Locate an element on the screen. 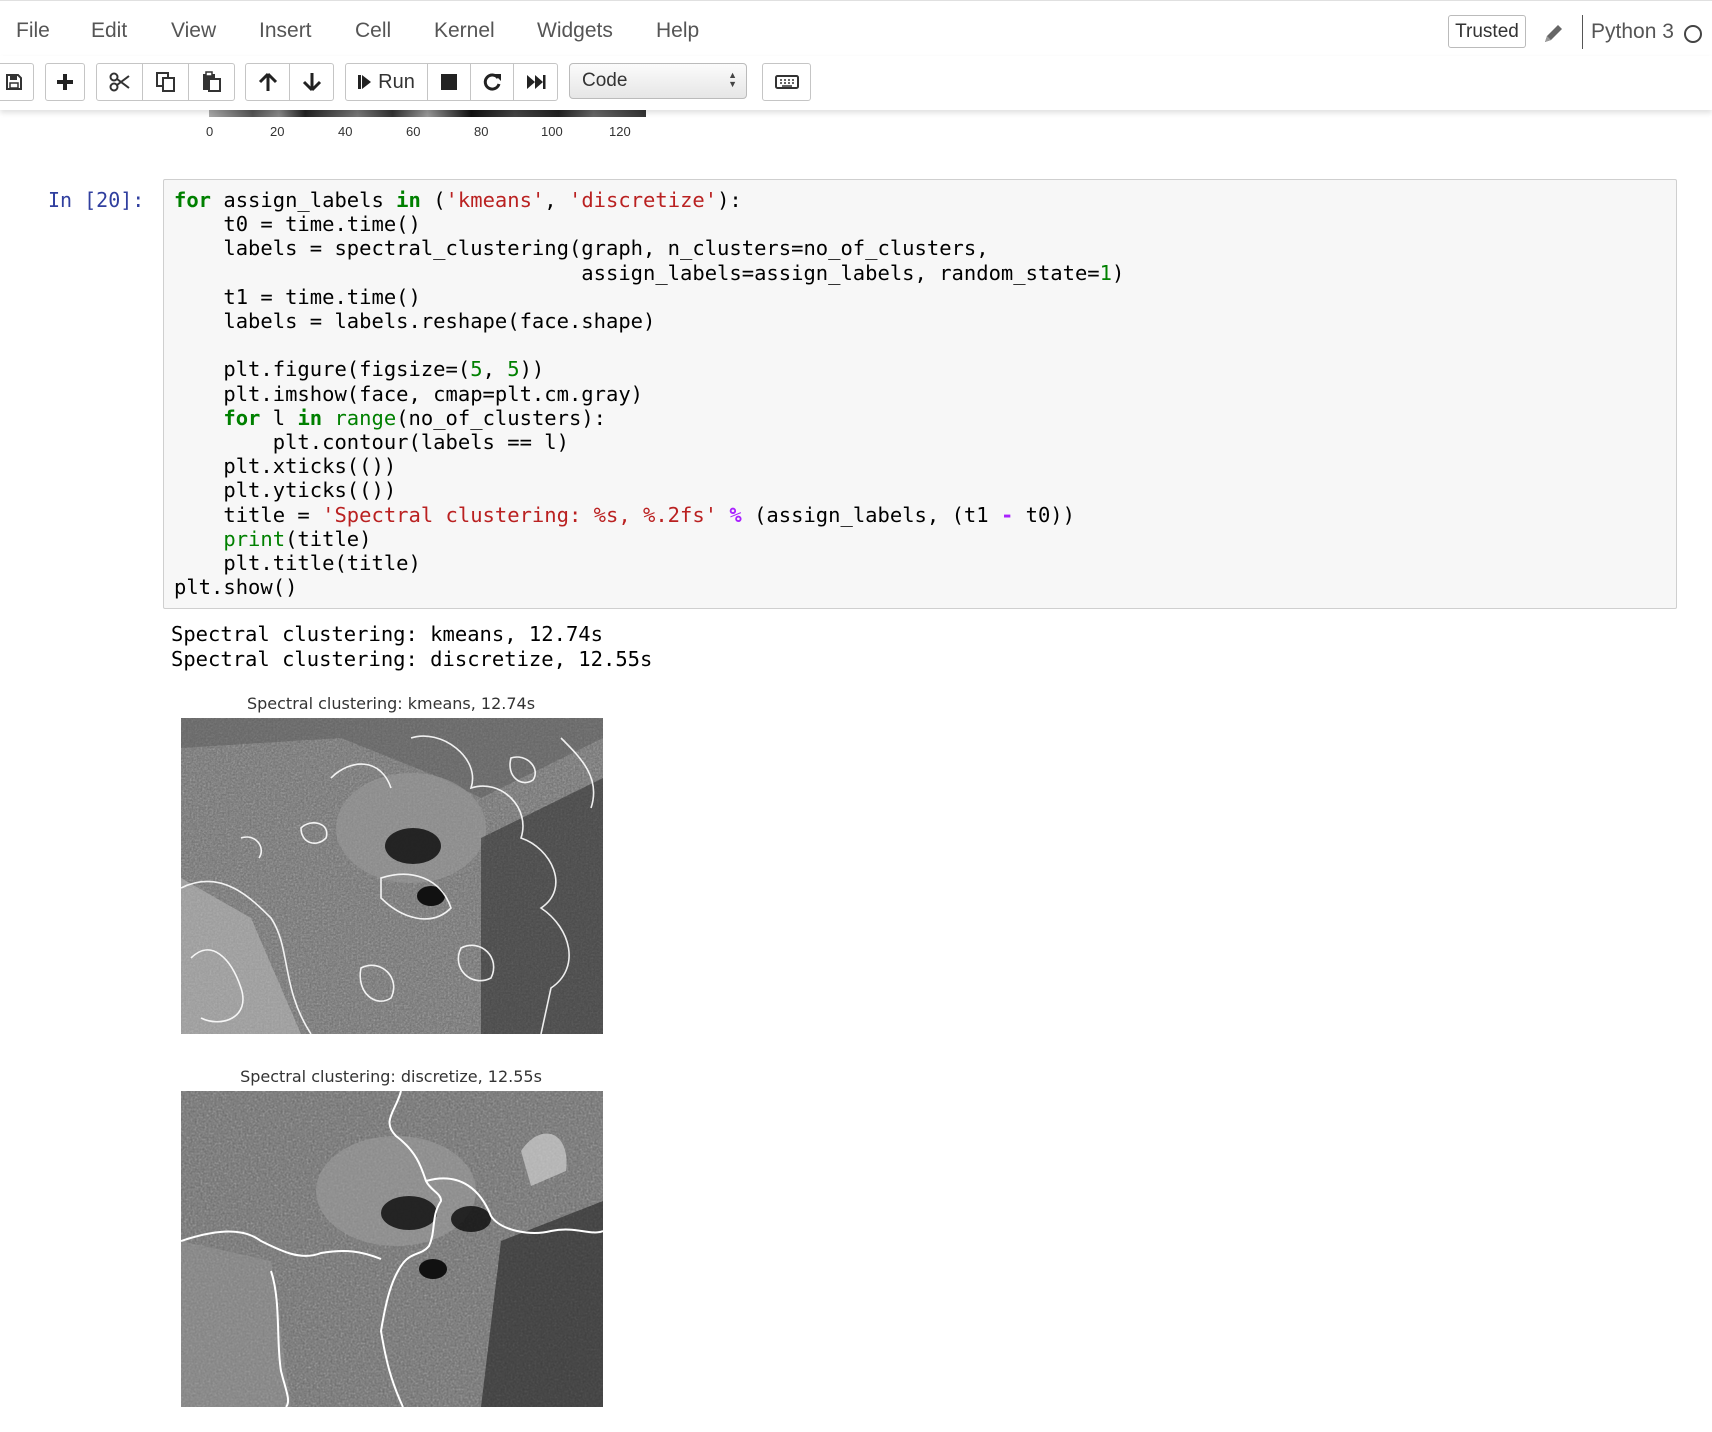  menu-view: View is located at coordinates (193, 31).